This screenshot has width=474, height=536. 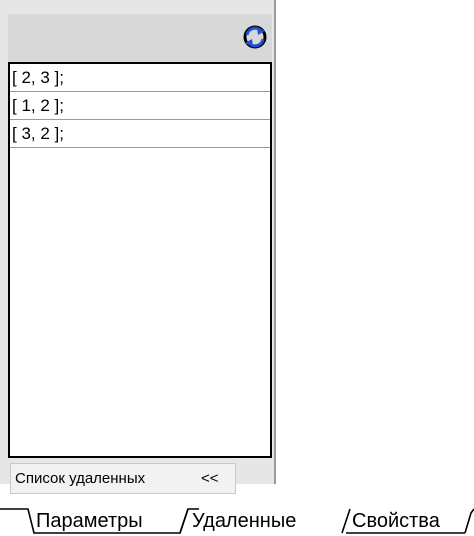 What do you see at coordinates (140, 134) in the screenshot?
I see `list-item: [ 3, 2 ];` at bounding box center [140, 134].